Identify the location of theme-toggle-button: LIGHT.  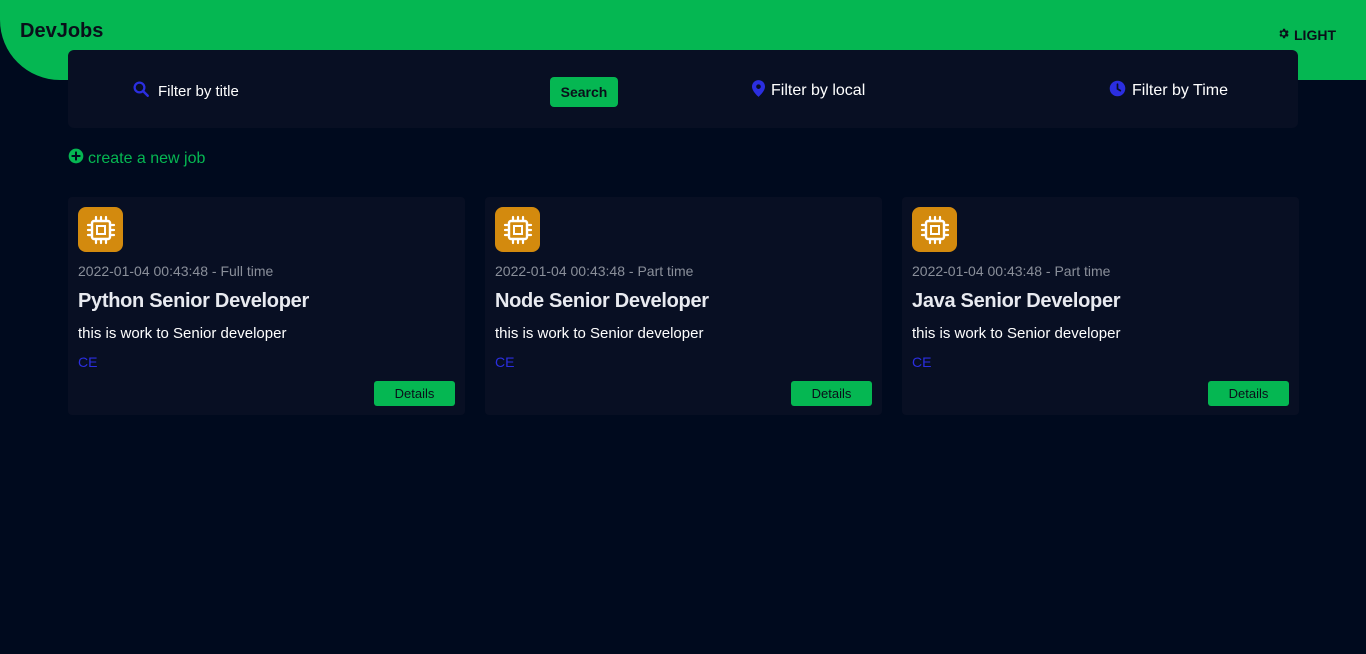
(1306, 35).